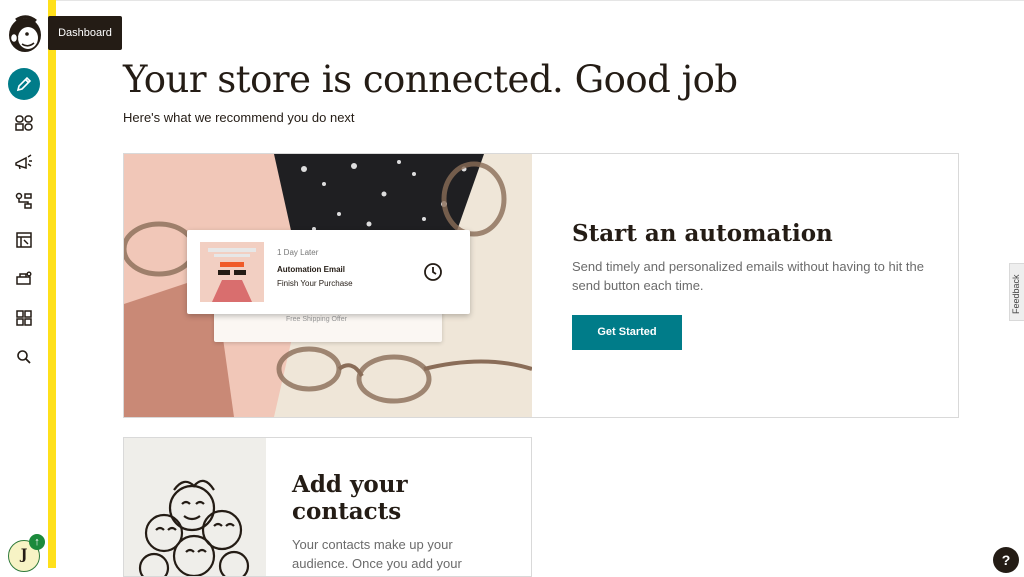 The width and height of the screenshot is (1024, 577). What do you see at coordinates (350, 498) in the screenshot?
I see `contacts-card-title: Add your contacts` at bounding box center [350, 498].